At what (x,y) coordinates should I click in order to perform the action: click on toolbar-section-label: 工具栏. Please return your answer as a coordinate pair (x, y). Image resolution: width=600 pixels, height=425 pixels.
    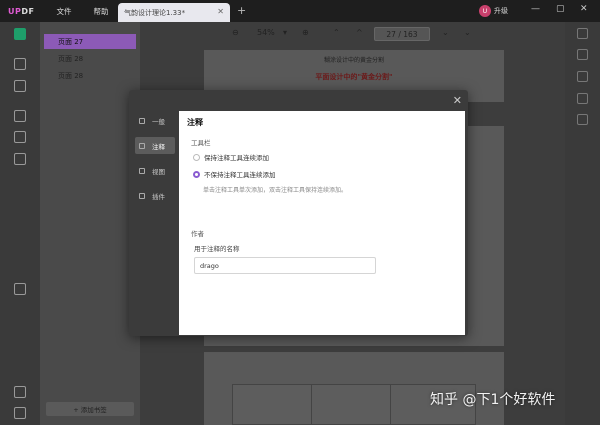
    Looking at the image, I should click on (201, 143).